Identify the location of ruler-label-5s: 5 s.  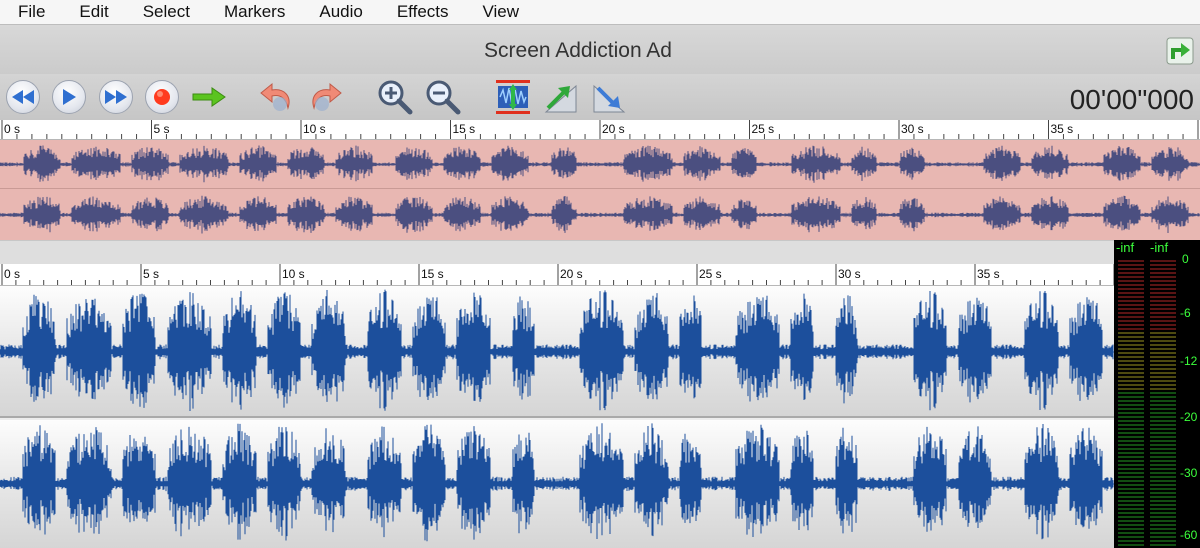
(151, 274).